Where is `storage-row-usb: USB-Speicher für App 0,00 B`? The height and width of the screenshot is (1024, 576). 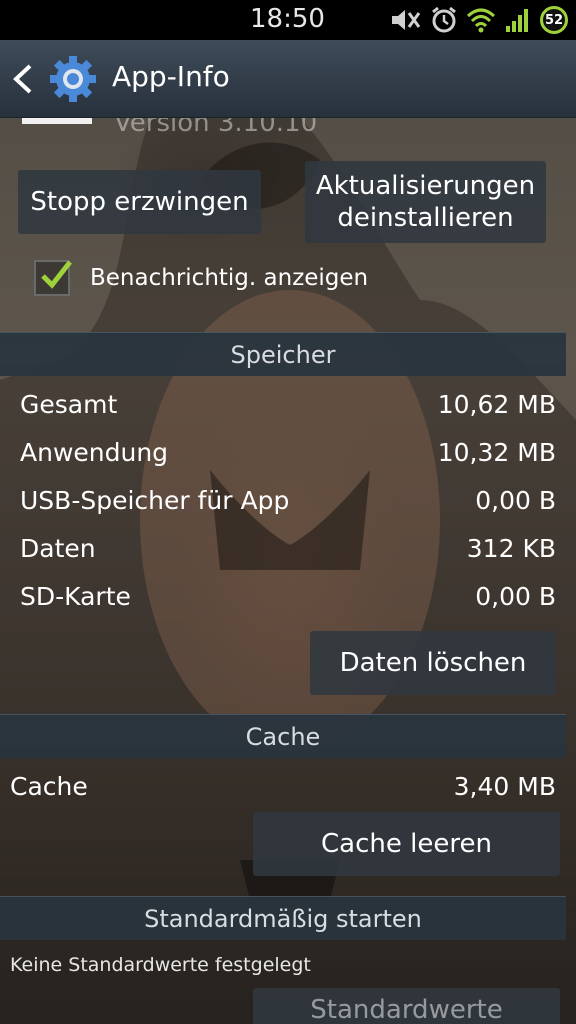
storage-row-usb: USB-Speicher für App 0,00 B is located at coordinates (288, 502).